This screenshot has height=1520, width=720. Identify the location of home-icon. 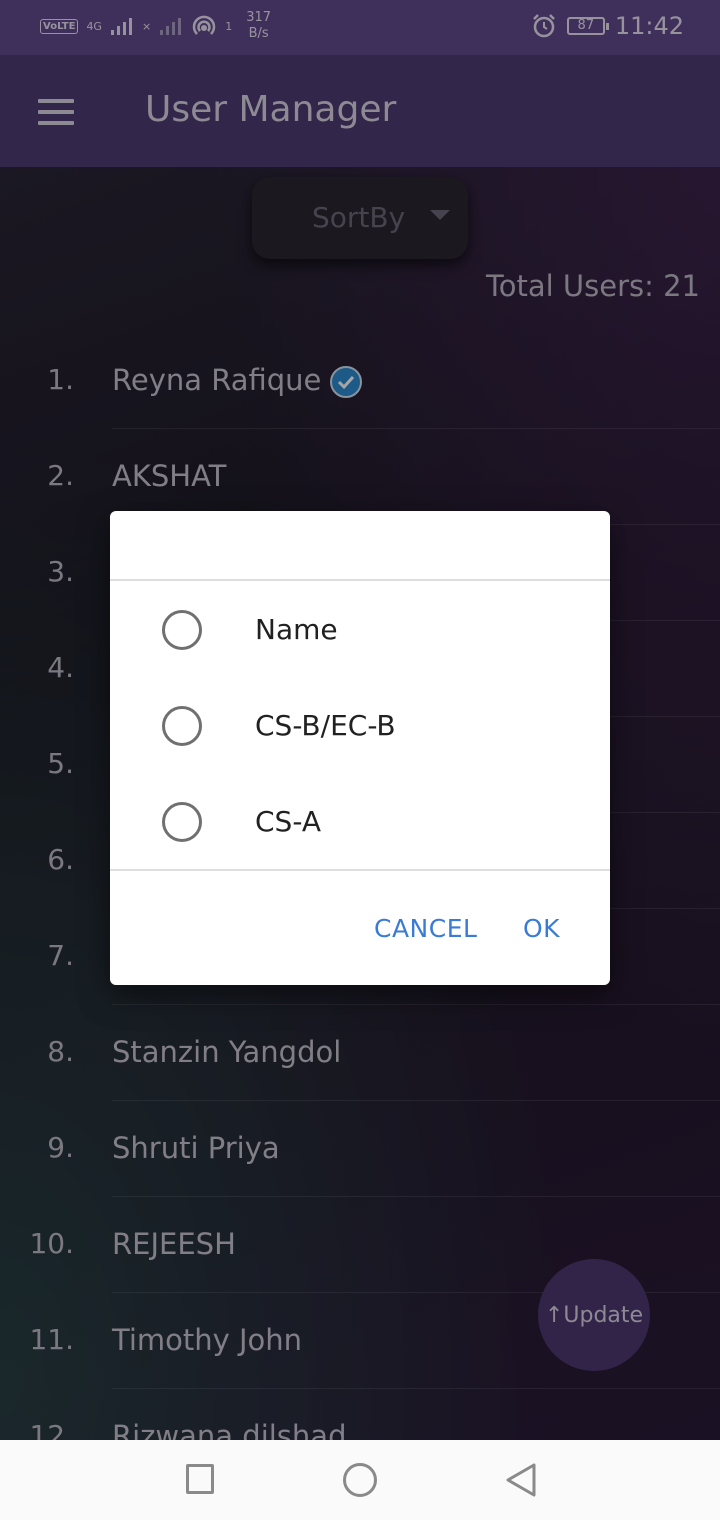
(360, 1480).